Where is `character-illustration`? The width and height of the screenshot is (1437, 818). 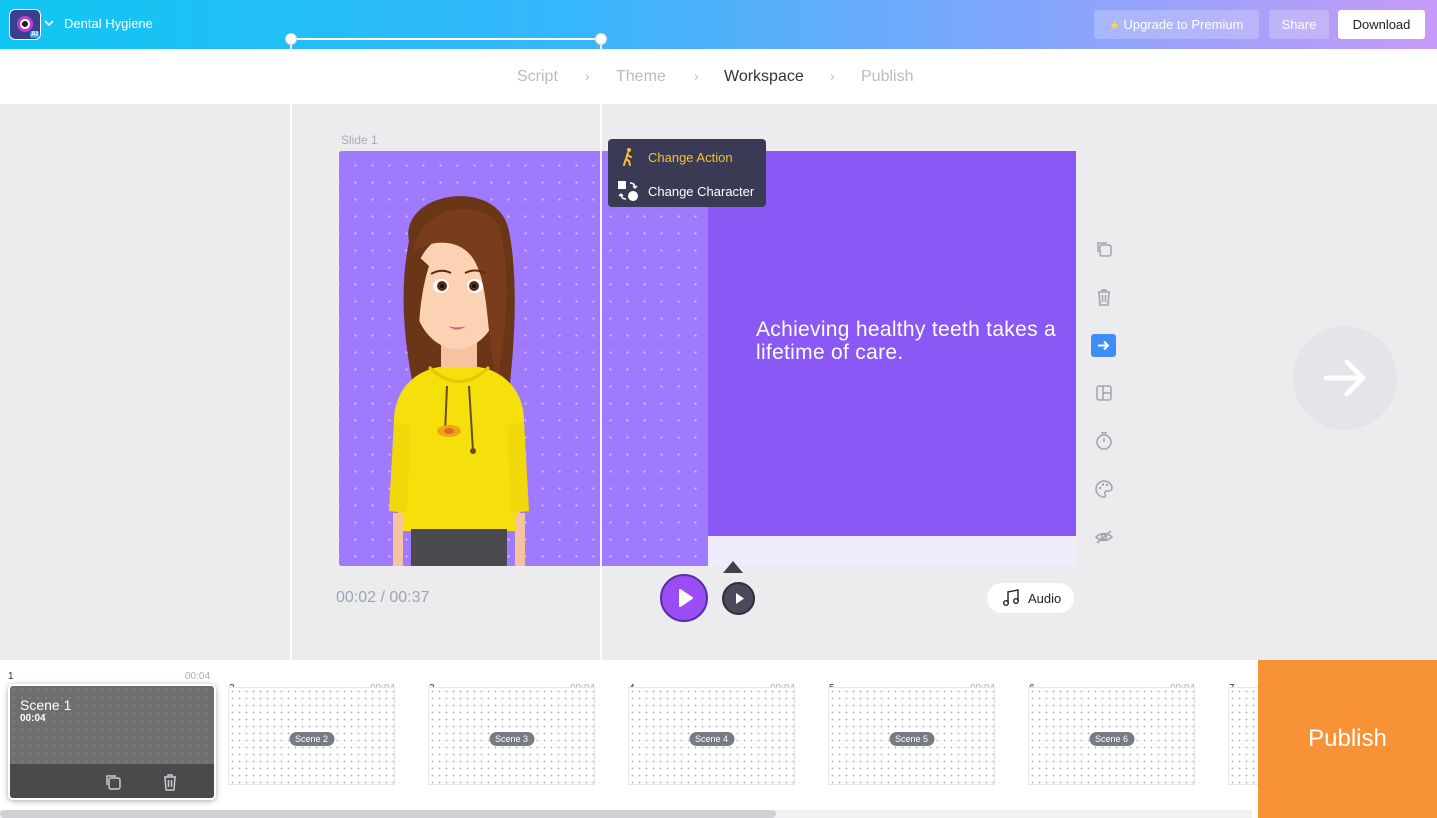
character-illustration is located at coordinates (464, 373).